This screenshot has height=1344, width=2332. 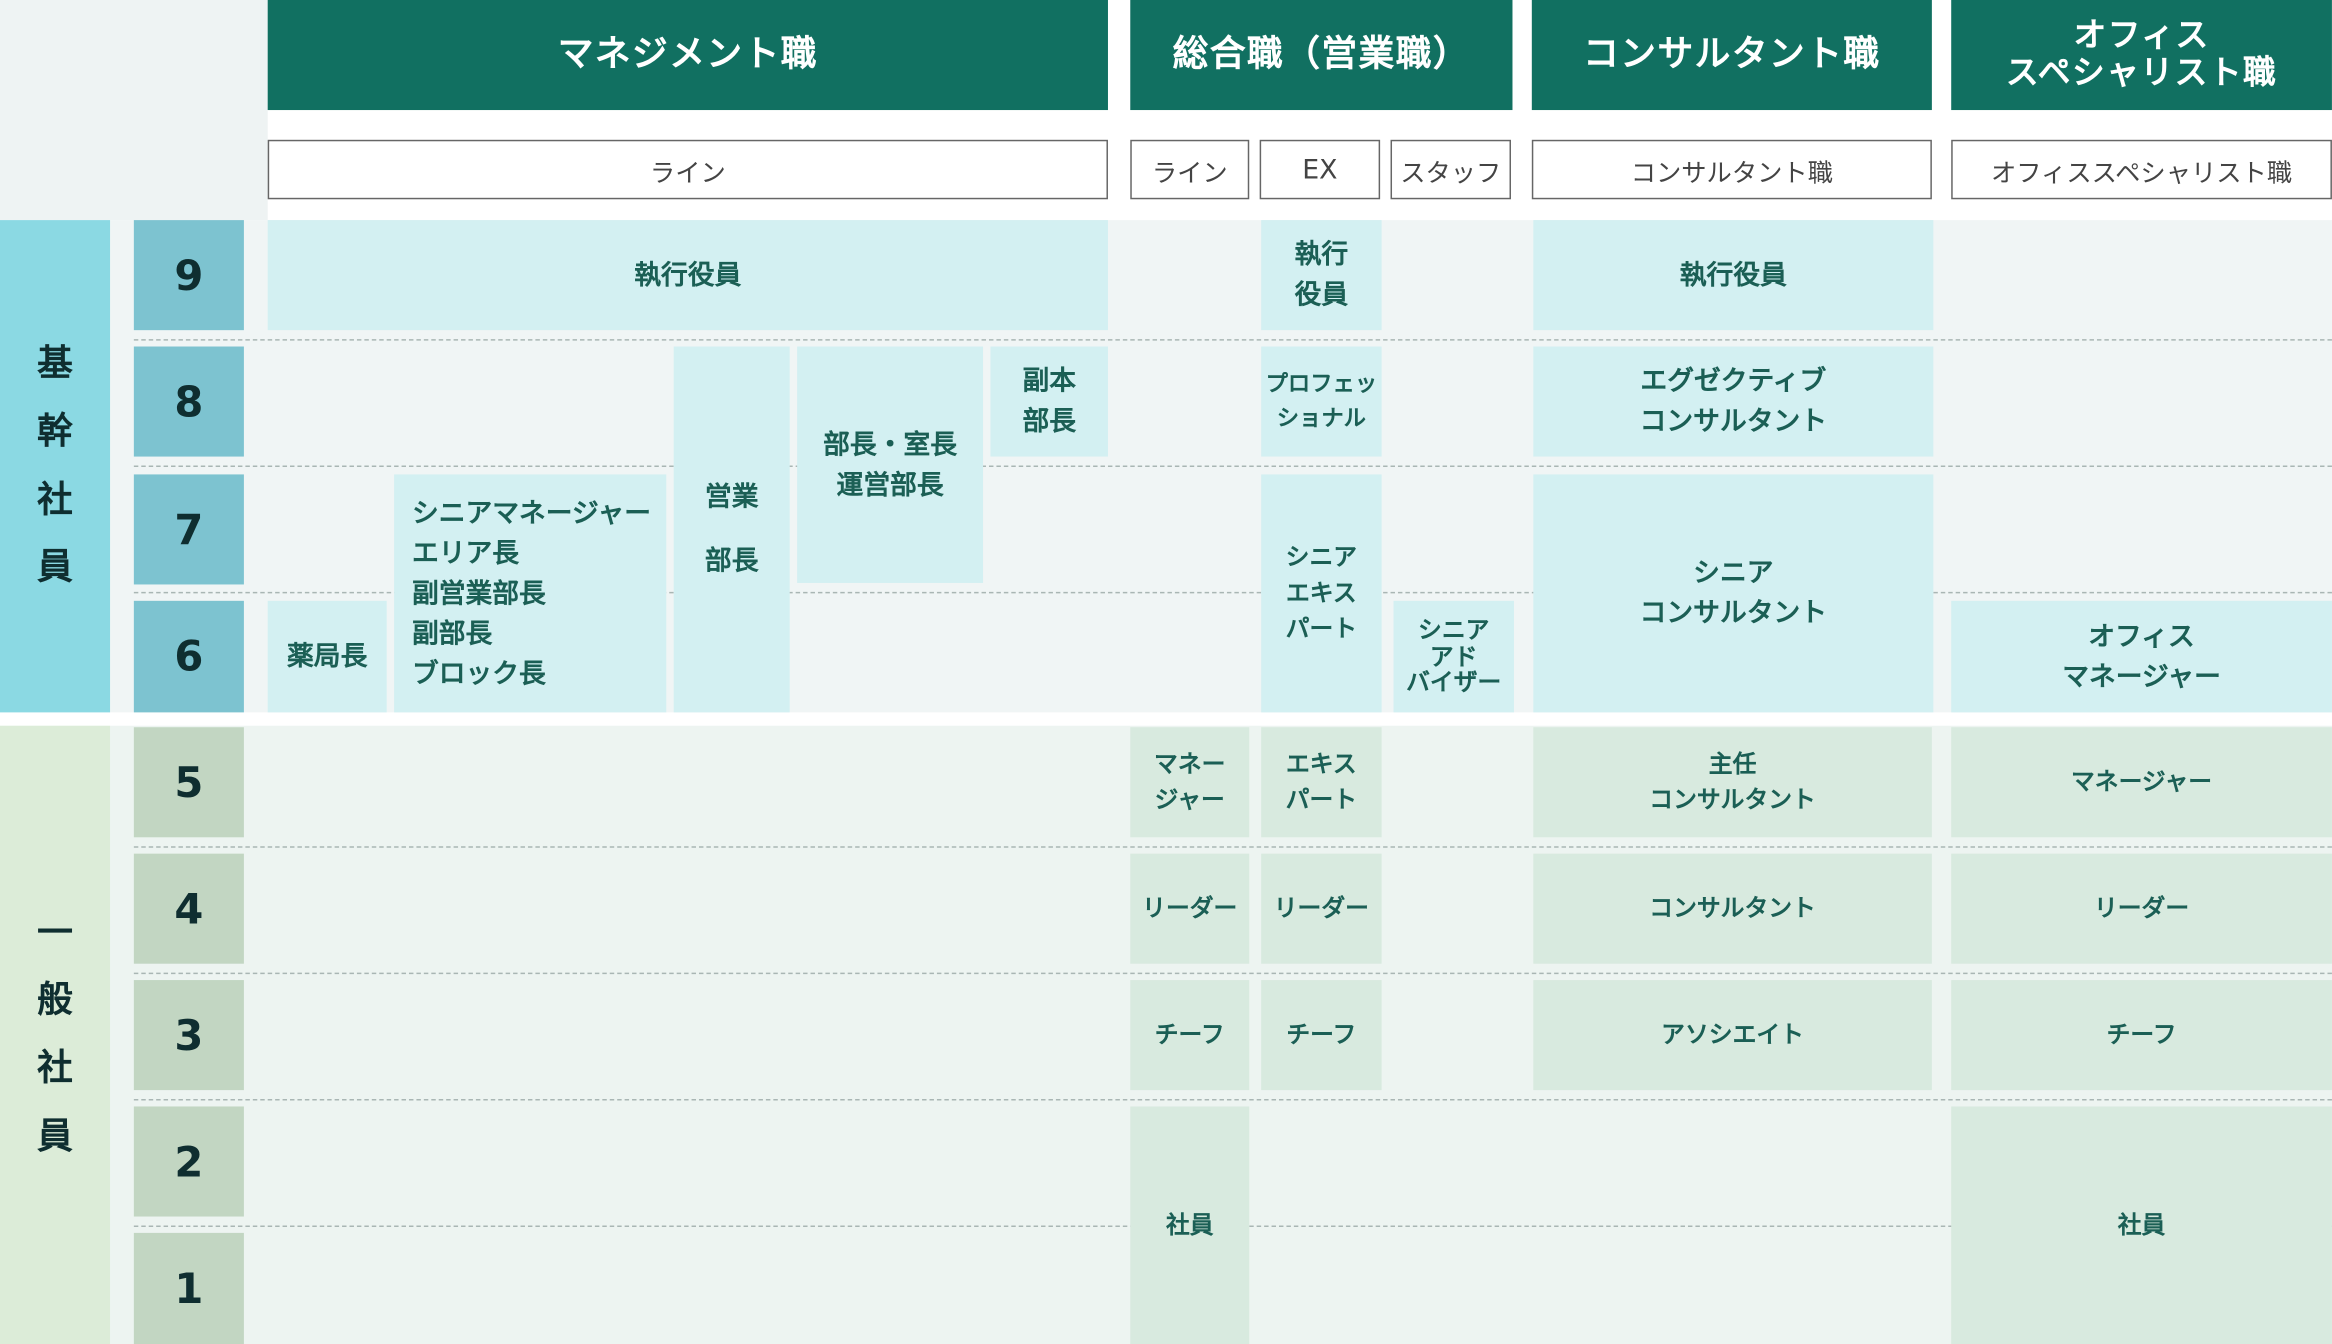 What do you see at coordinates (1732, 908) in the screenshot?
I see `cell-consultant: コンサルタント` at bounding box center [1732, 908].